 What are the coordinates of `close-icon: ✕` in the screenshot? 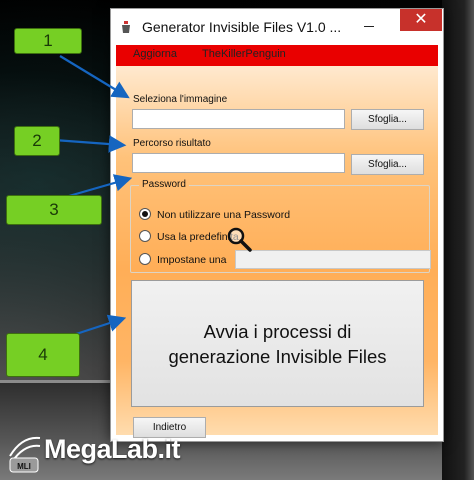 It's located at (421, 20).